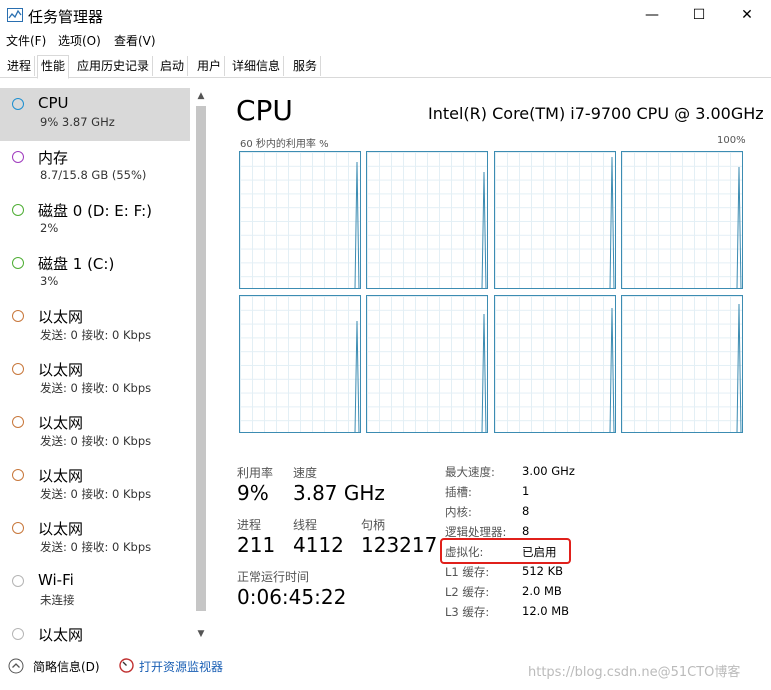  What do you see at coordinates (373, 525) in the screenshot?
I see `handles-label: 句柄` at bounding box center [373, 525].